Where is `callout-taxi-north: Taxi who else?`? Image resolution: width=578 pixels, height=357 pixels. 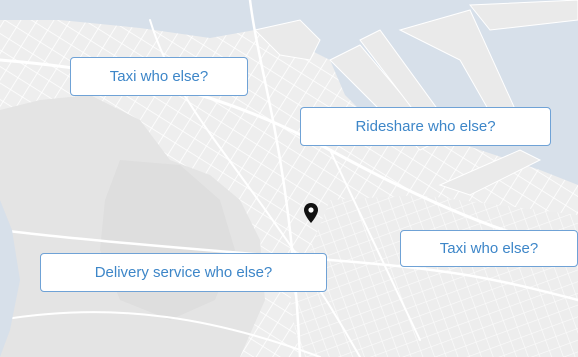
callout-taxi-north: Taxi who else? is located at coordinates (159, 76).